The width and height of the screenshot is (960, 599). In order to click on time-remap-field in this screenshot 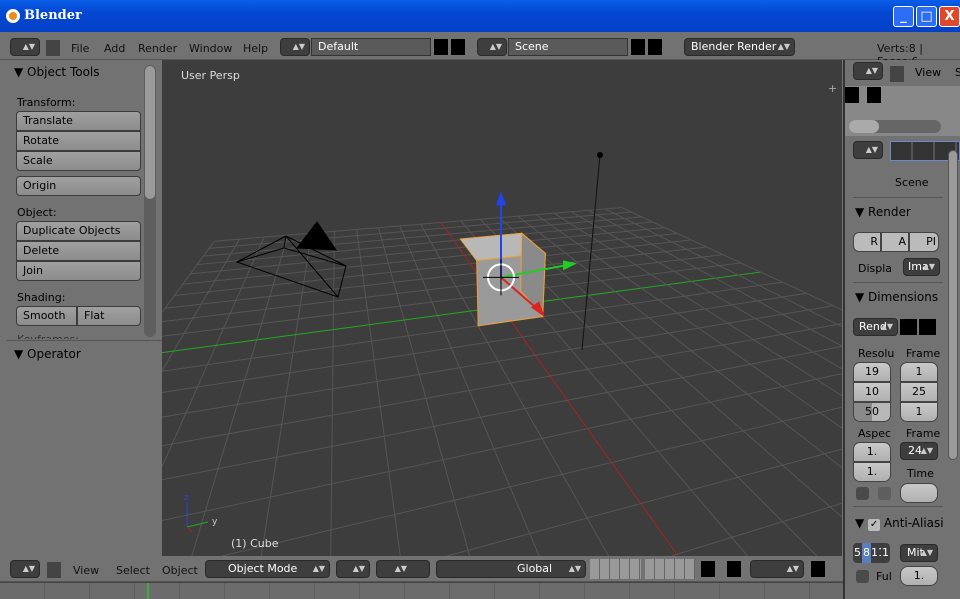, I will do `click(919, 493)`.